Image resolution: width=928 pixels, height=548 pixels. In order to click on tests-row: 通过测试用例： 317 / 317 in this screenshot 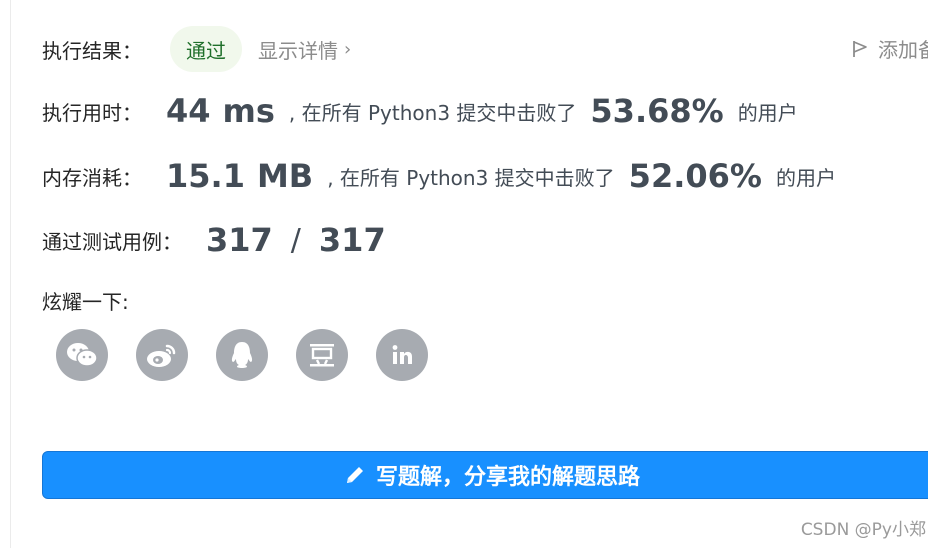, I will do `click(214, 240)`.